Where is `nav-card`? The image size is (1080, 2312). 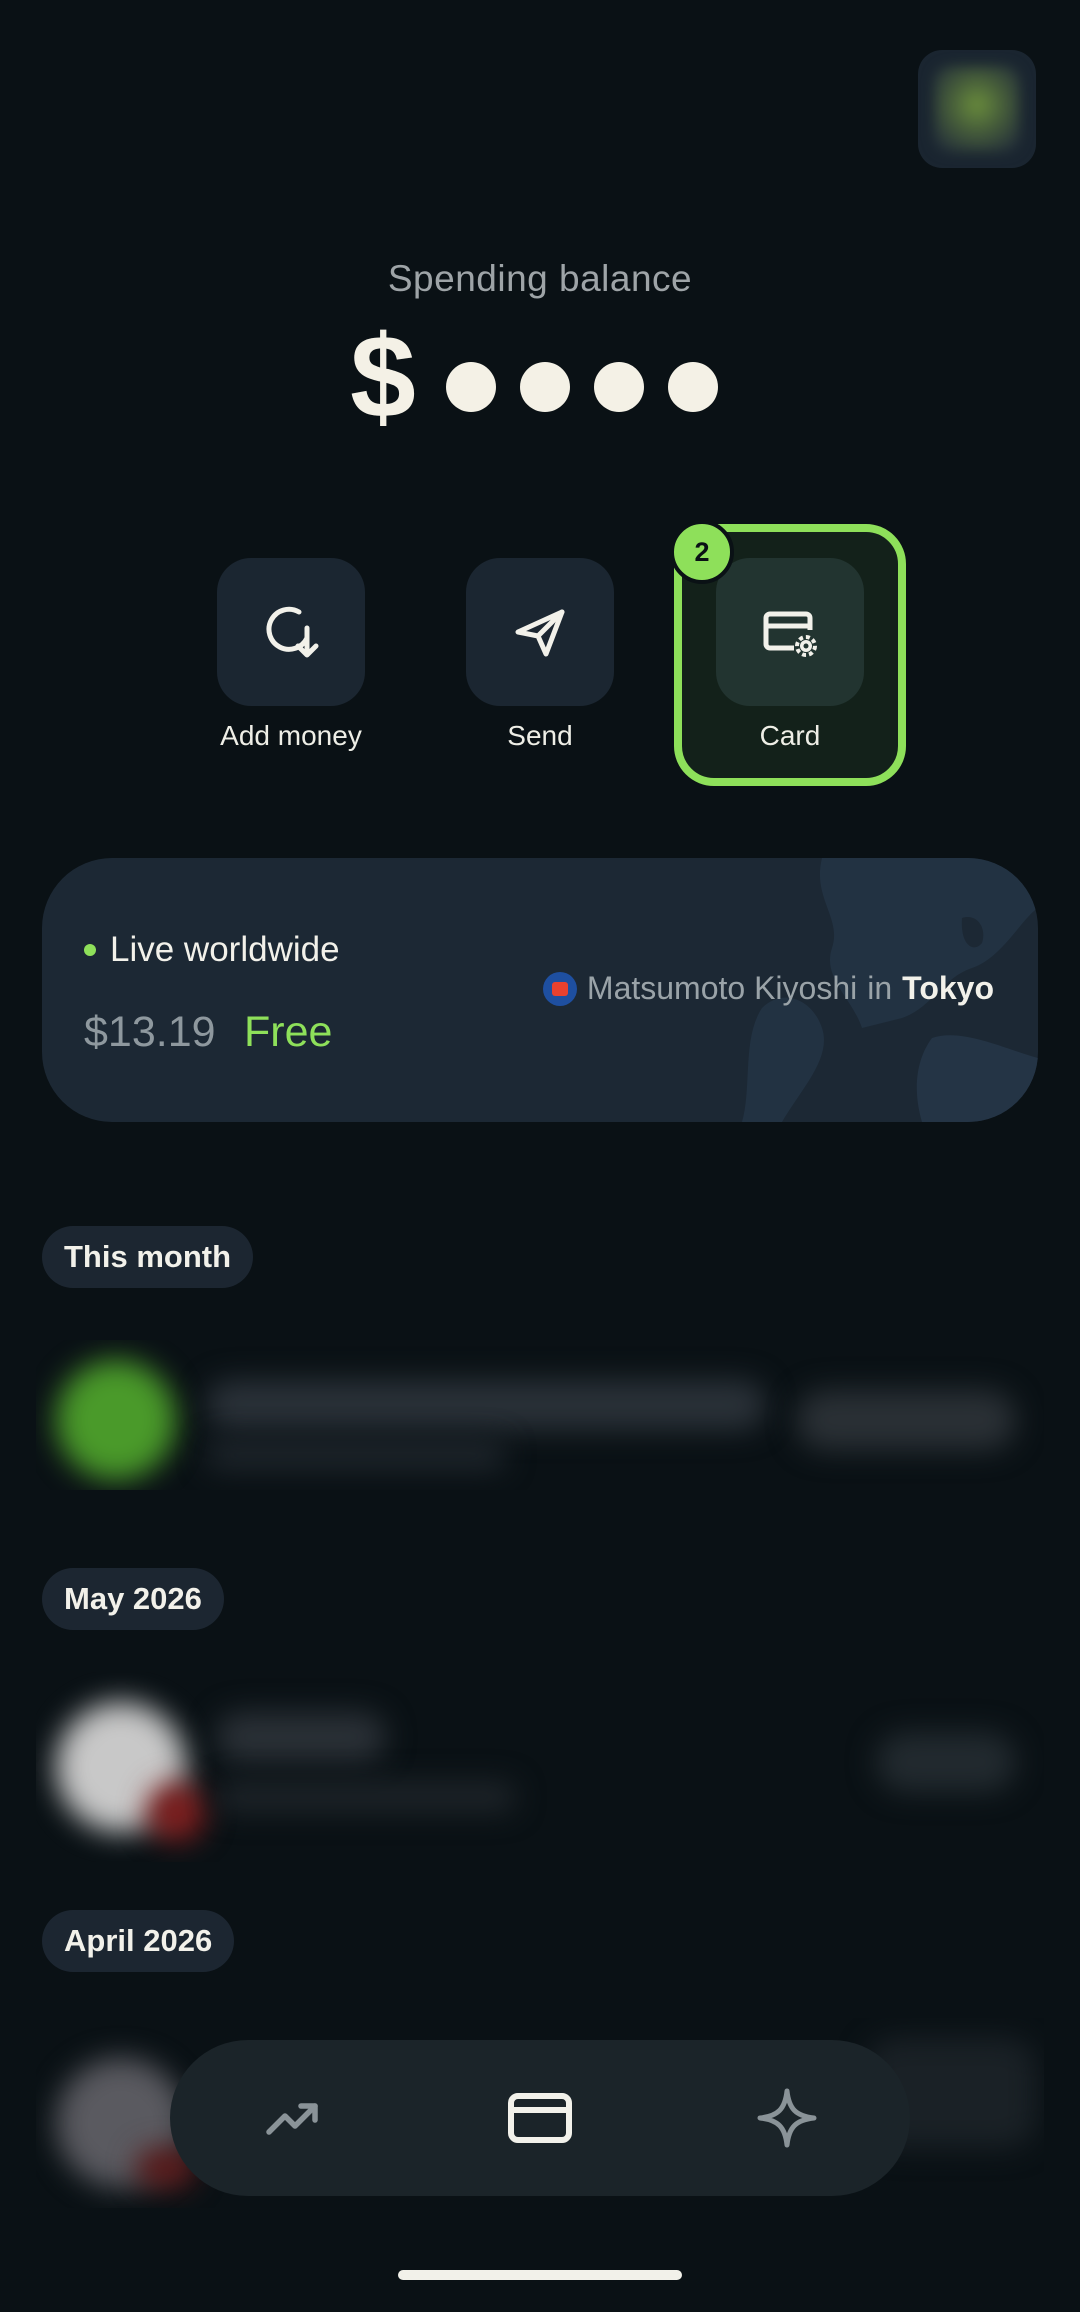
nav-card is located at coordinates (540, 2118).